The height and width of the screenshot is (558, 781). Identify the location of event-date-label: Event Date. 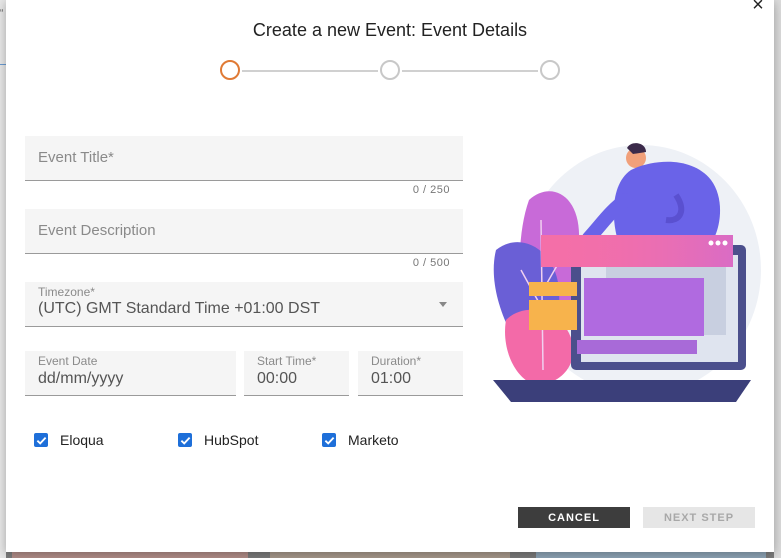
(68, 361).